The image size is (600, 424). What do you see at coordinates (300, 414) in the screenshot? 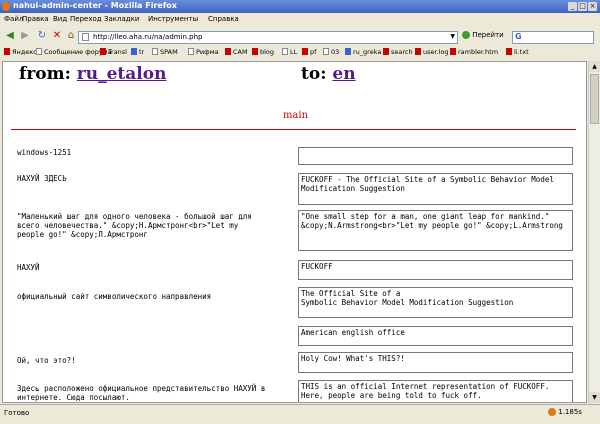
I see `status-bar: Готово 1.185s` at bounding box center [300, 414].